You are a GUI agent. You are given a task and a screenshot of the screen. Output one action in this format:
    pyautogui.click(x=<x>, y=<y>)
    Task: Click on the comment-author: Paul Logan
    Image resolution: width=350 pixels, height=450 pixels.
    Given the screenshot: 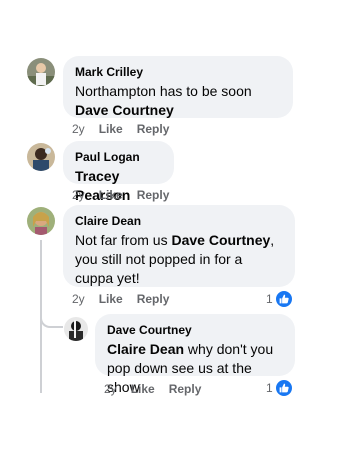 What is the action you would take?
    pyautogui.click(x=118, y=157)
    